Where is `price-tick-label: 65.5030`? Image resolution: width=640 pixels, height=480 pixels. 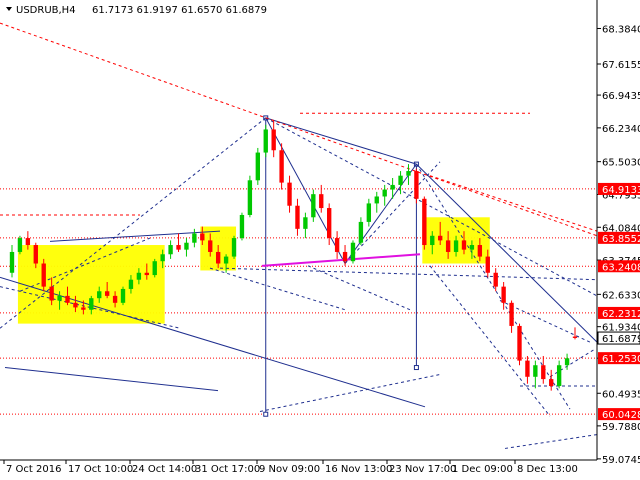
price-tick-label: 65.5030 is located at coordinates (621, 163).